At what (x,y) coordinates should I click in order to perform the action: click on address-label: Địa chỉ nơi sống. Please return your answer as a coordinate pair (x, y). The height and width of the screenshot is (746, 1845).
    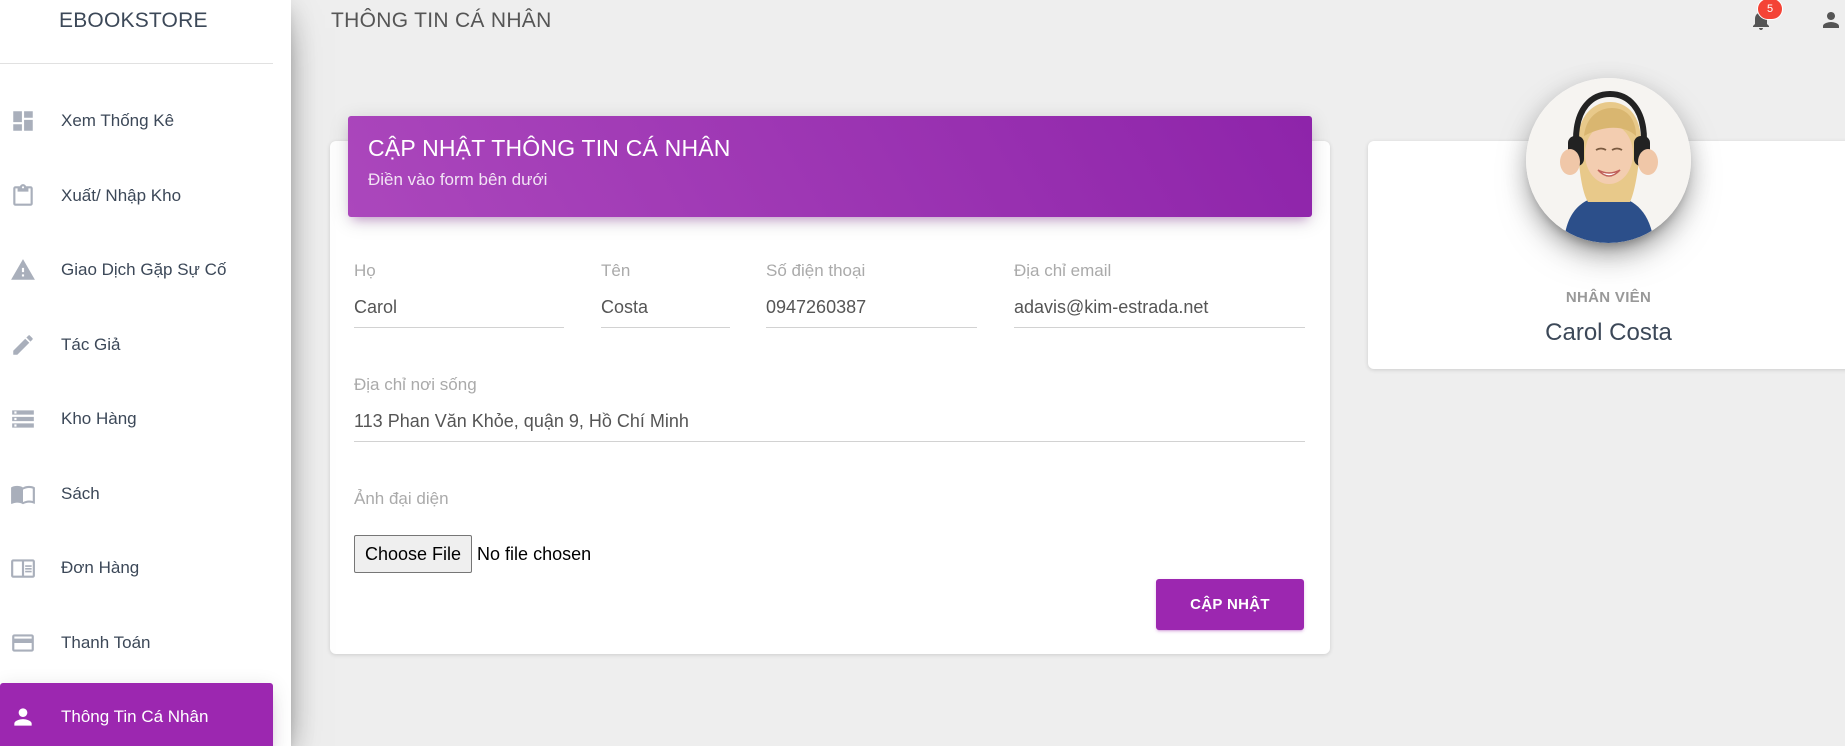
    Looking at the image, I should click on (415, 384).